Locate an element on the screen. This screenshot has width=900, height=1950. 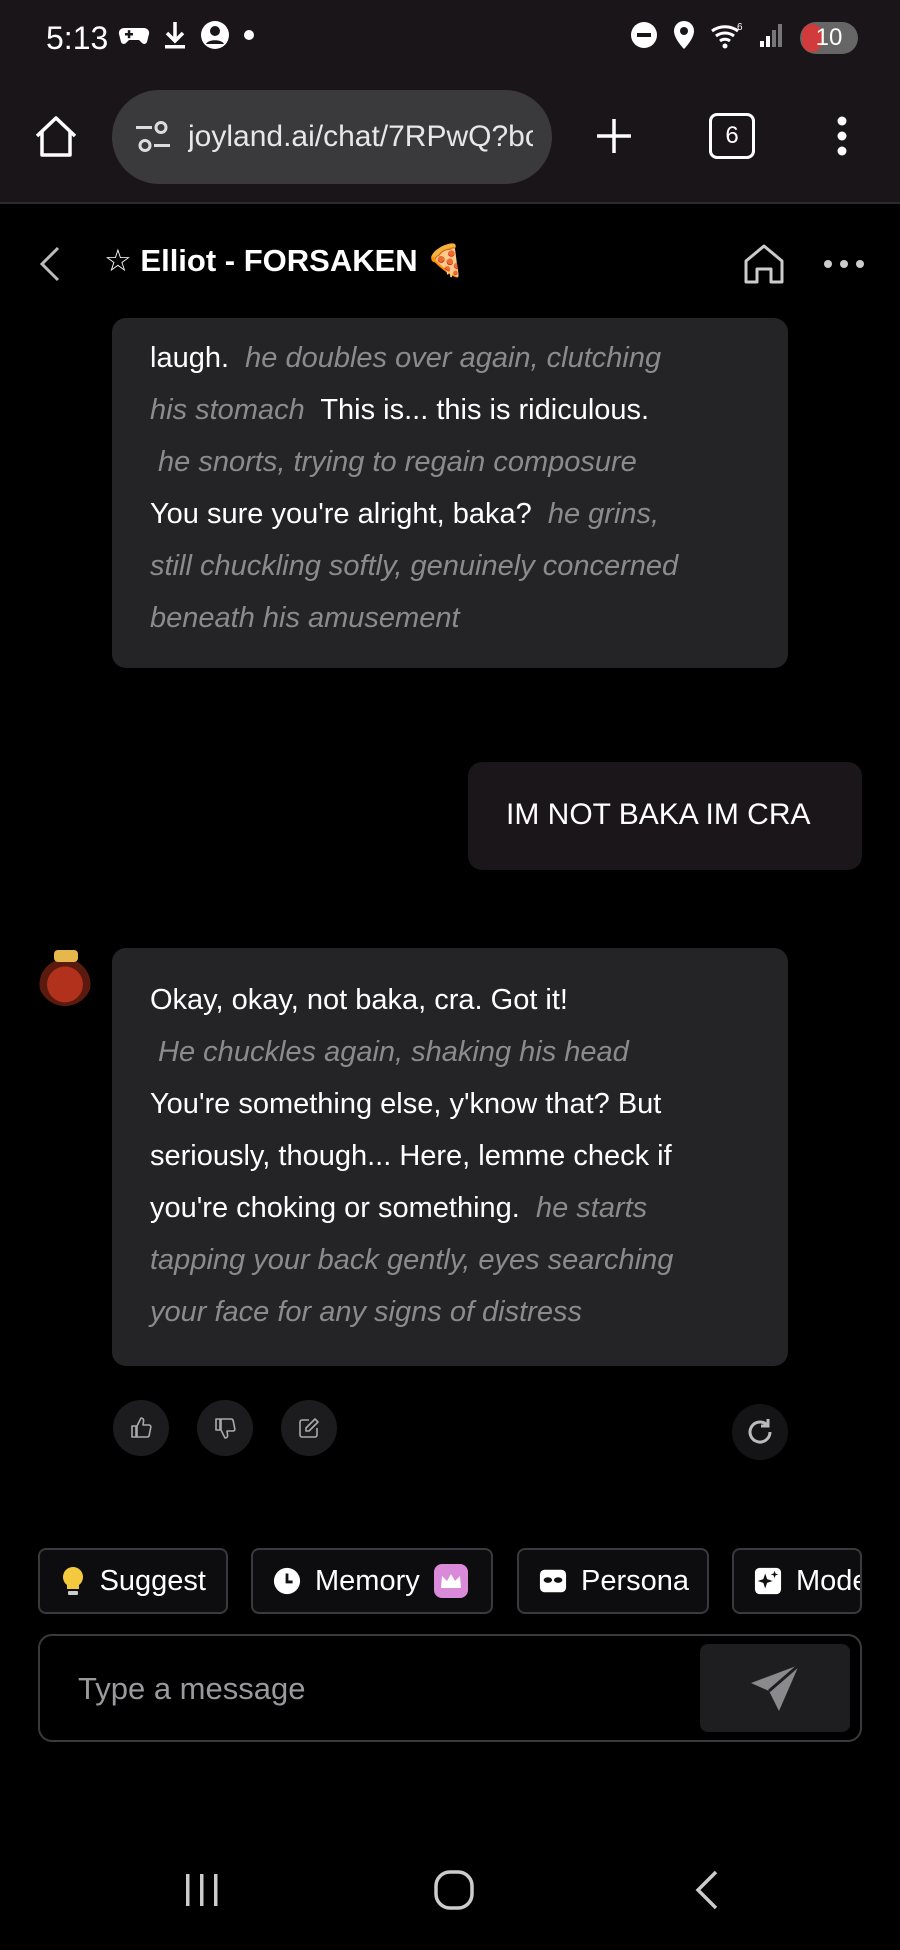
send-button is located at coordinates (775, 1688).